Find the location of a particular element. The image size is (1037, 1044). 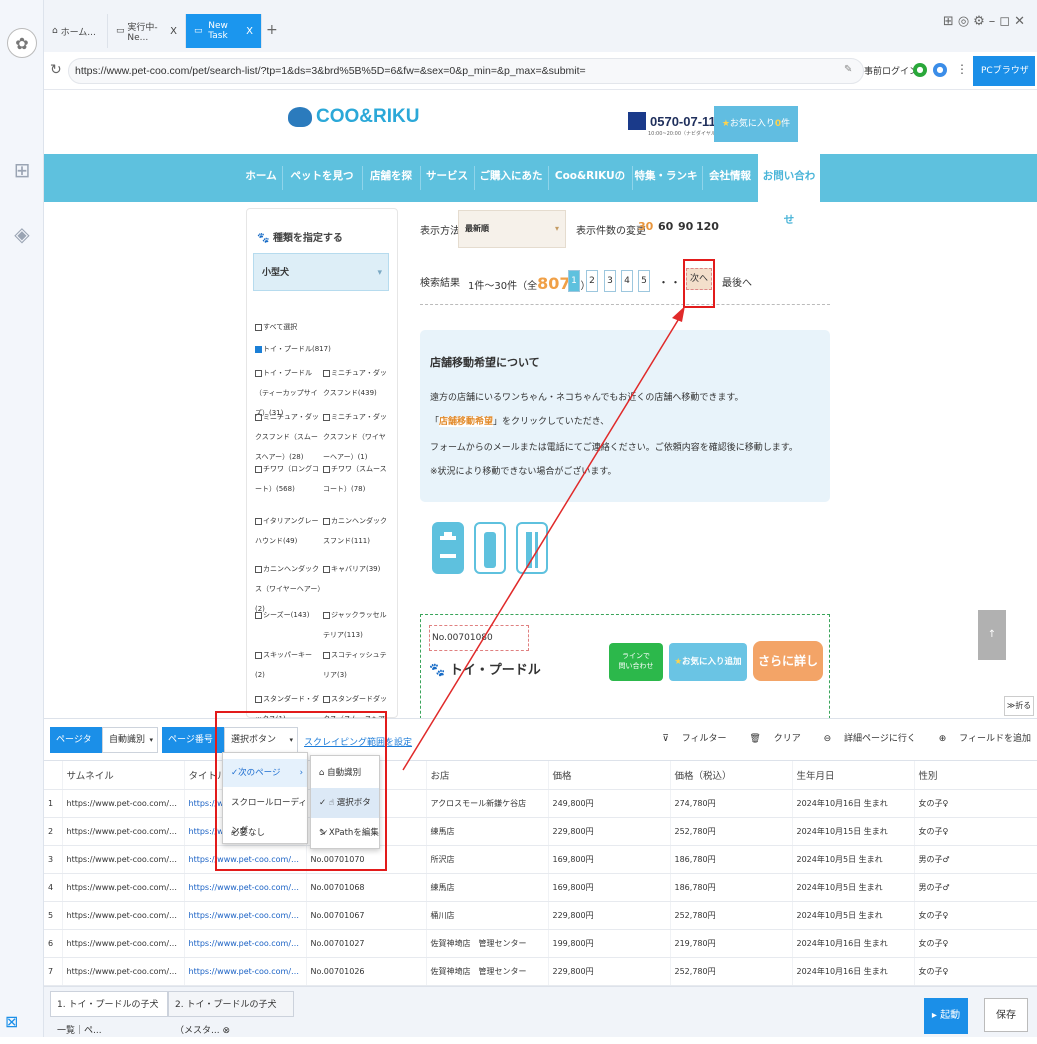

detail-page-button: ⊖ 詳細ページに行く is located at coordinates (865, 739).